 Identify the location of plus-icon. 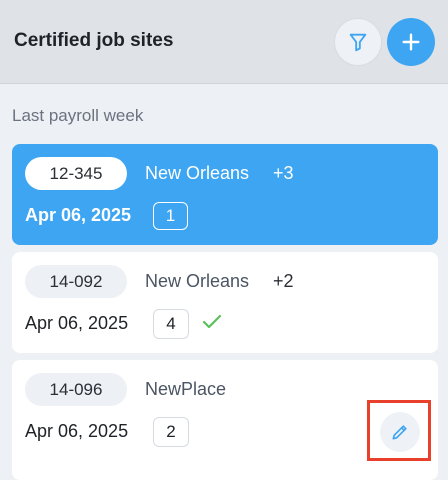
(411, 42).